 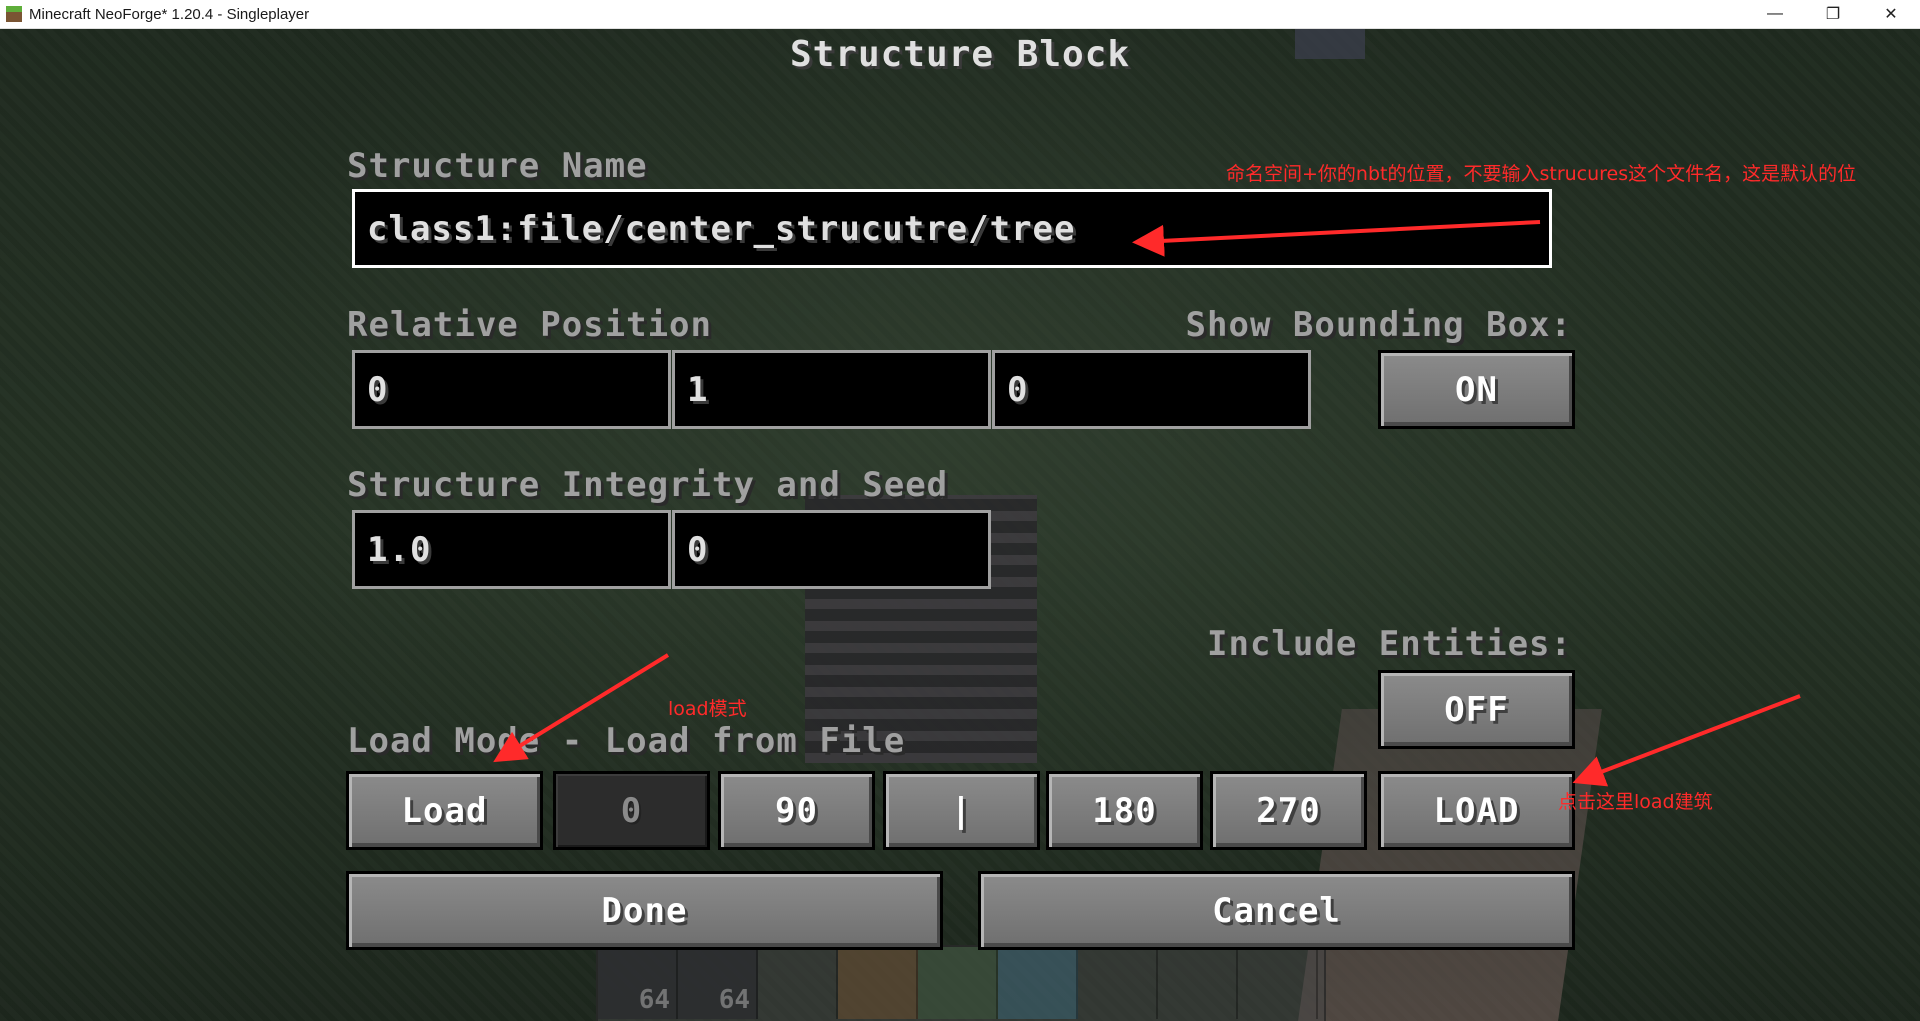 What do you see at coordinates (1686, 740) in the screenshot?
I see `arrow-to-load-button` at bounding box center [1686, 740].